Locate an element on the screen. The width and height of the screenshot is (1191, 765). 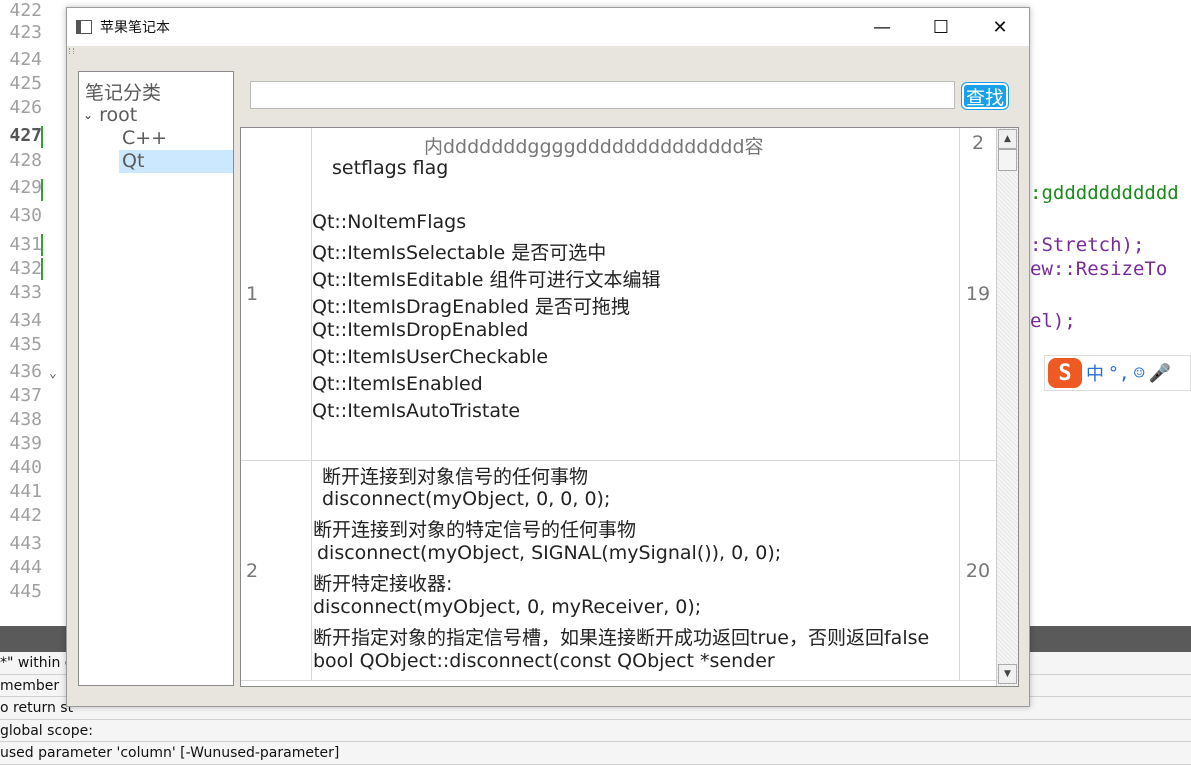
tree-item-root: ⌄ root is located at coordinates (110, 115).